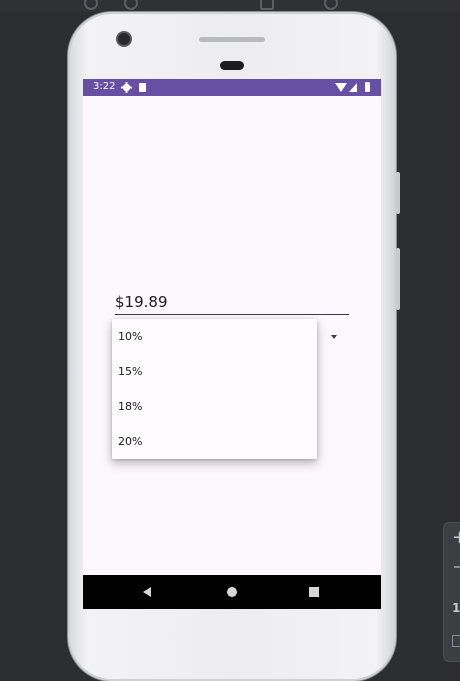 The width and height of the screenshot is (460, 681). I want to click on home-icon, so click(232, 592).